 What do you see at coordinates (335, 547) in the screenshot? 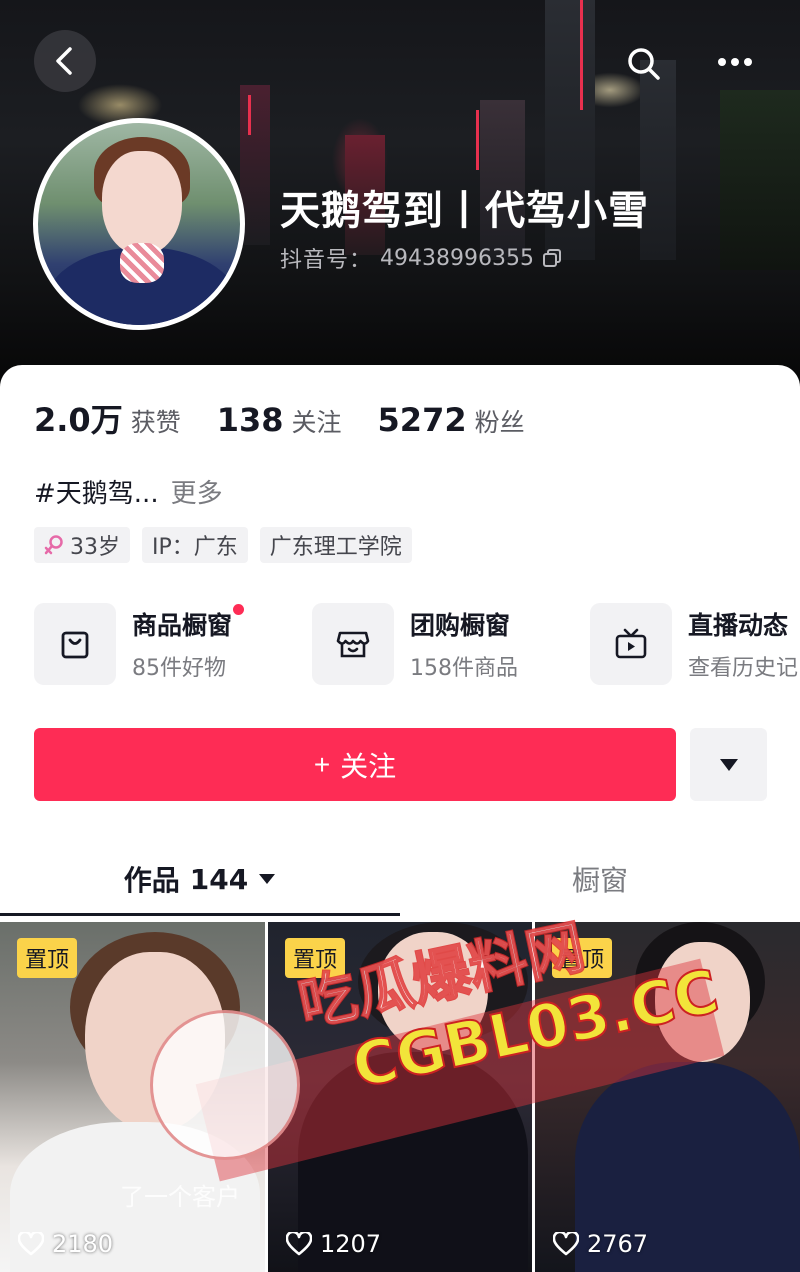
I see `school-text: 广东理工学院` at bounding box center [335, 547].